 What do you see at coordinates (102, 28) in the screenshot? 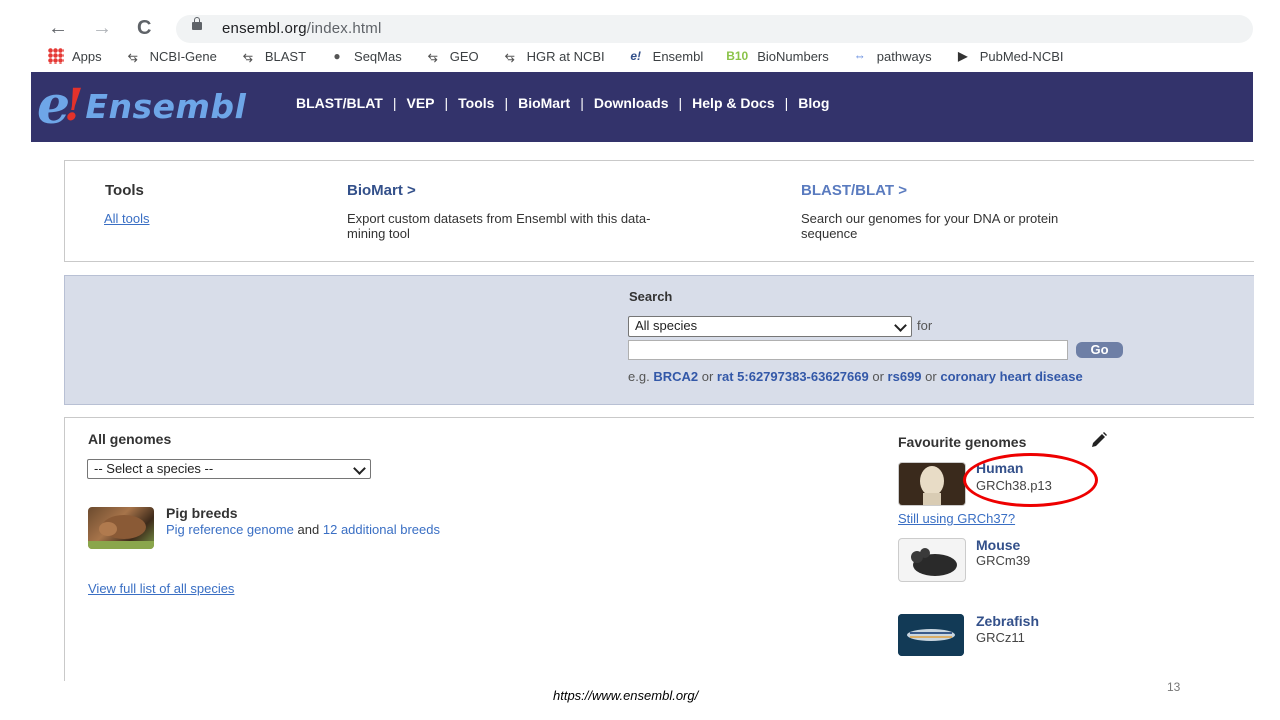
I see `forward-button: →` at bounding box center [102, 28].